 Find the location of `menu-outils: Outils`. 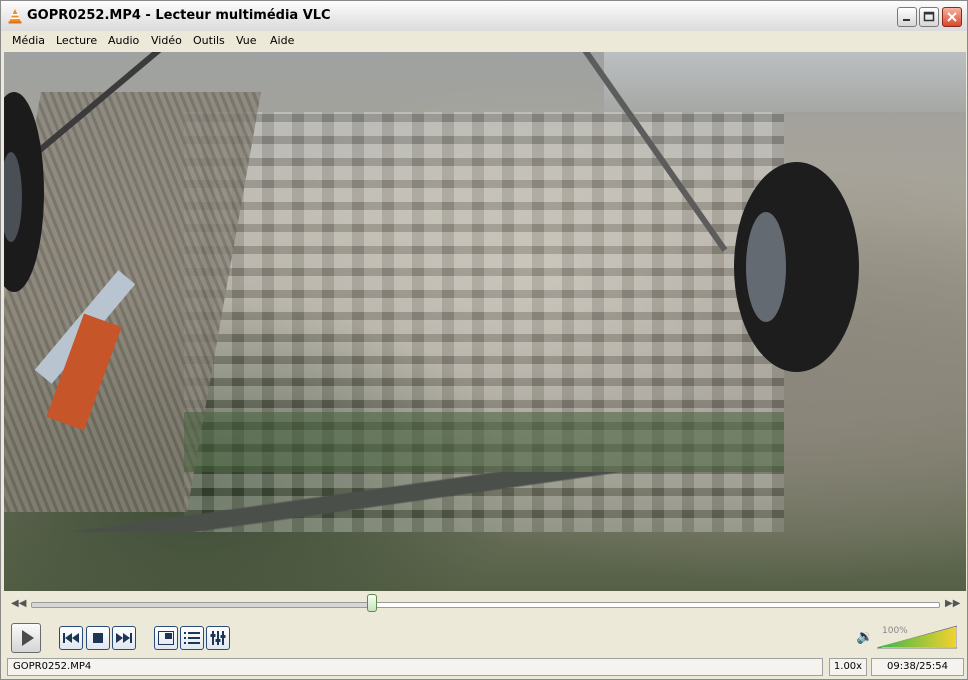

menu-outils: Outils is located at coordinates (209, 40).